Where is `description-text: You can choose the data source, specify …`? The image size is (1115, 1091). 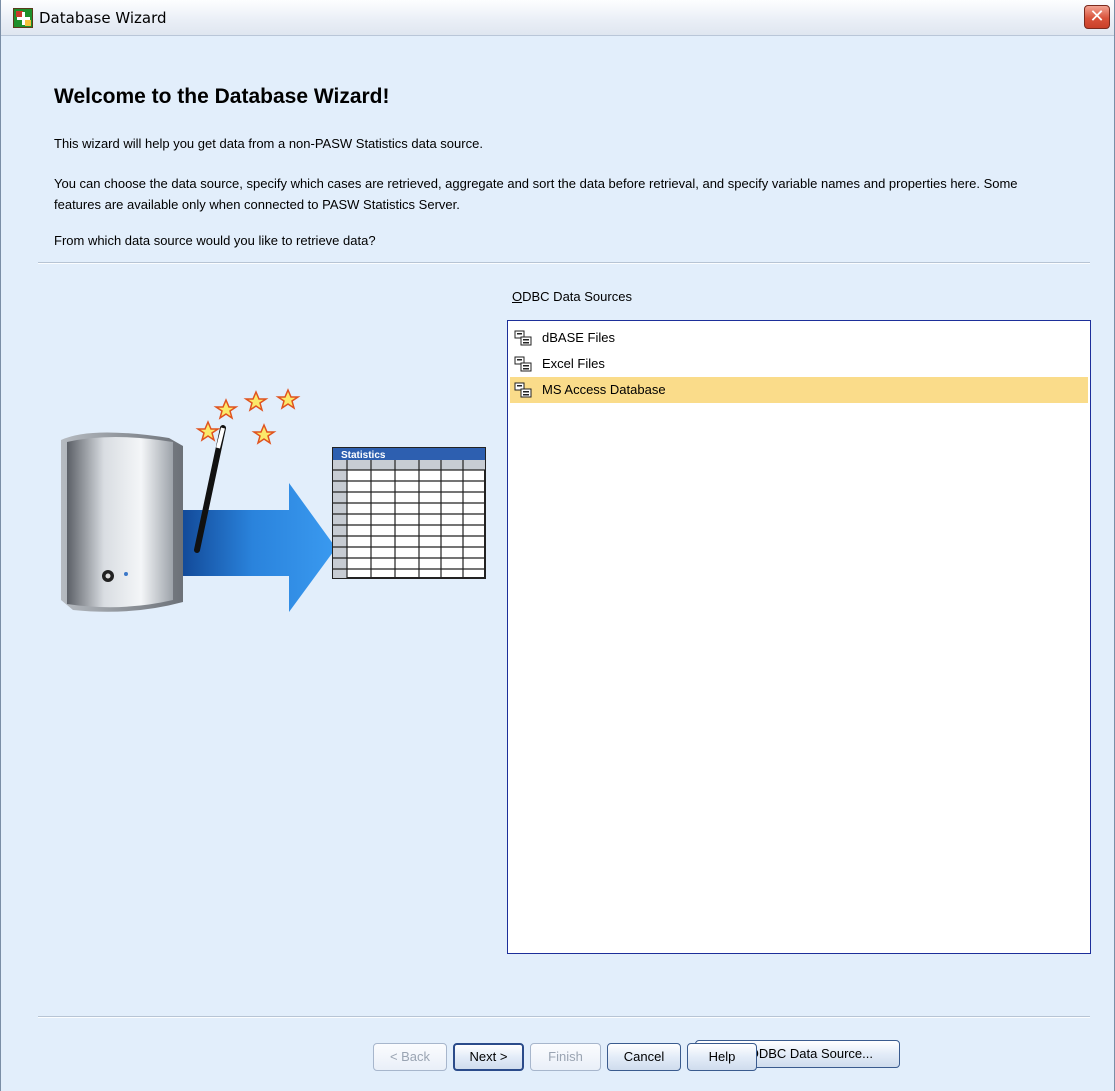 description-text: You can choose the data source, specify … is located at coordinates (536, 194).